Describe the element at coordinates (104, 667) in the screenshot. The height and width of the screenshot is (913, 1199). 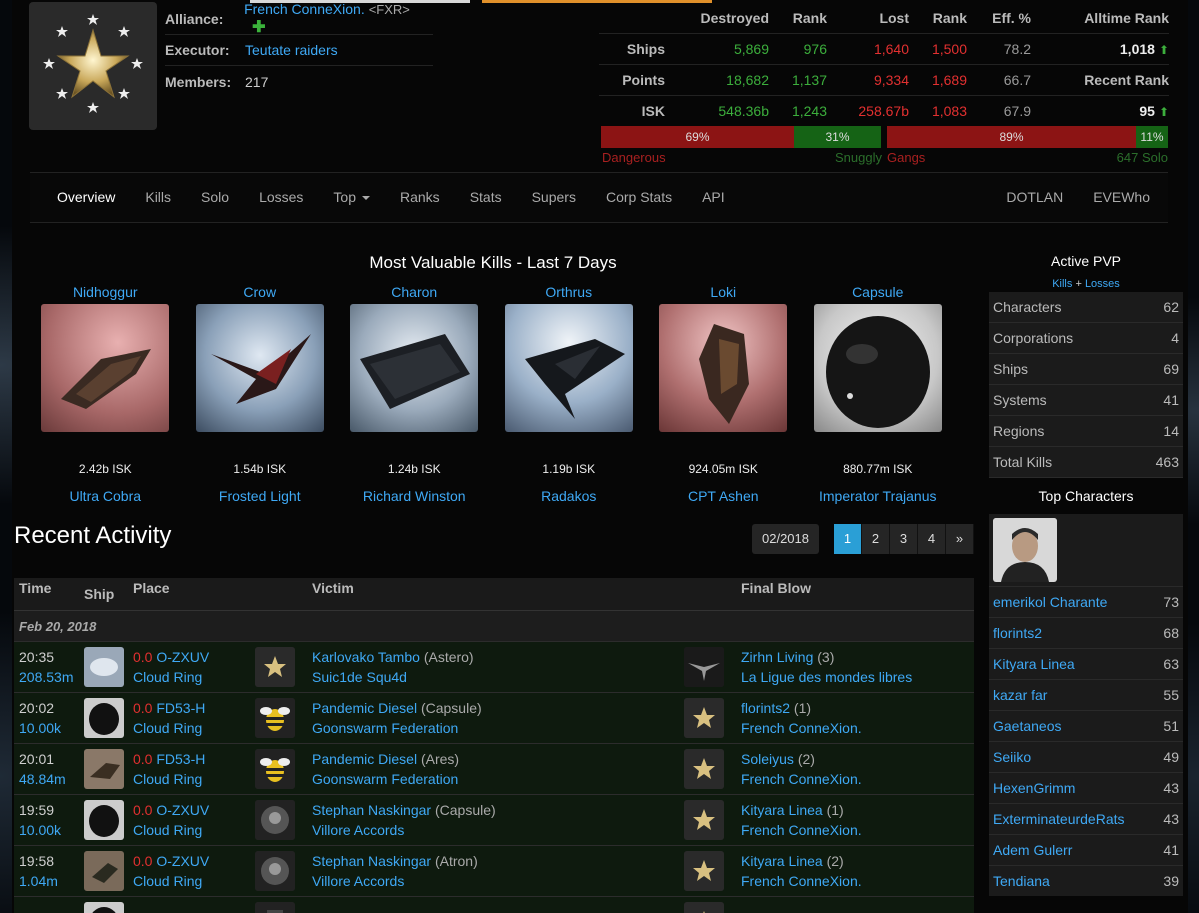
I see `astero-icon` at that location.